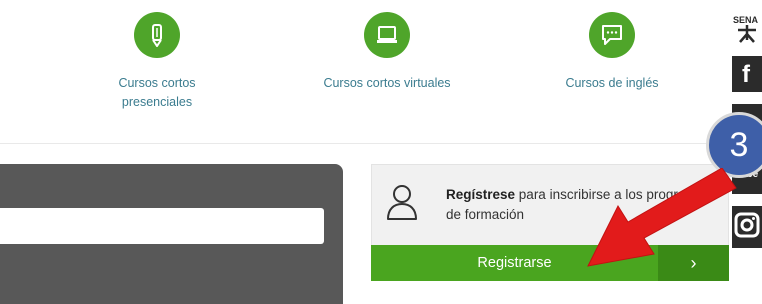 The width and height of the screenshot is (762, 304). I want to click on laptop-icon, so click(387, 34).